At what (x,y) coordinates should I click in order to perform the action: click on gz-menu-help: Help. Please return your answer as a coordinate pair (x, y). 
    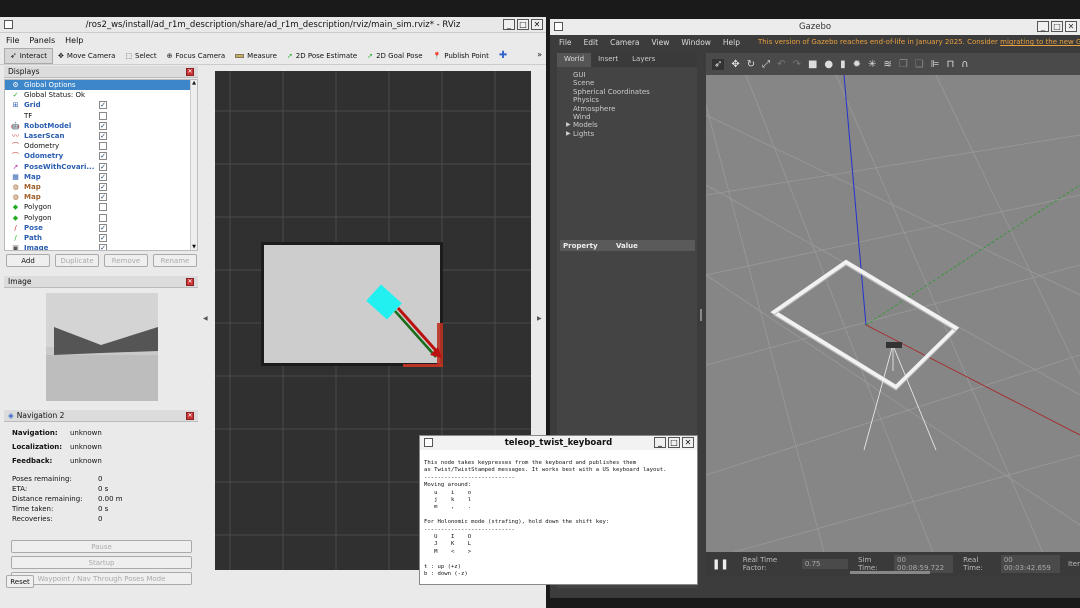
    Looking at the image, I should click on (731, 42).